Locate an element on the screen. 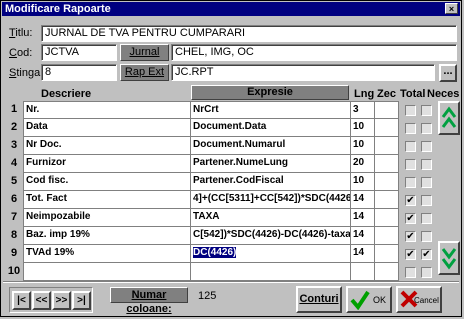 The width and height of the screenshot is (464, 319). row-number: 7 is located at coordinates (14, 217).